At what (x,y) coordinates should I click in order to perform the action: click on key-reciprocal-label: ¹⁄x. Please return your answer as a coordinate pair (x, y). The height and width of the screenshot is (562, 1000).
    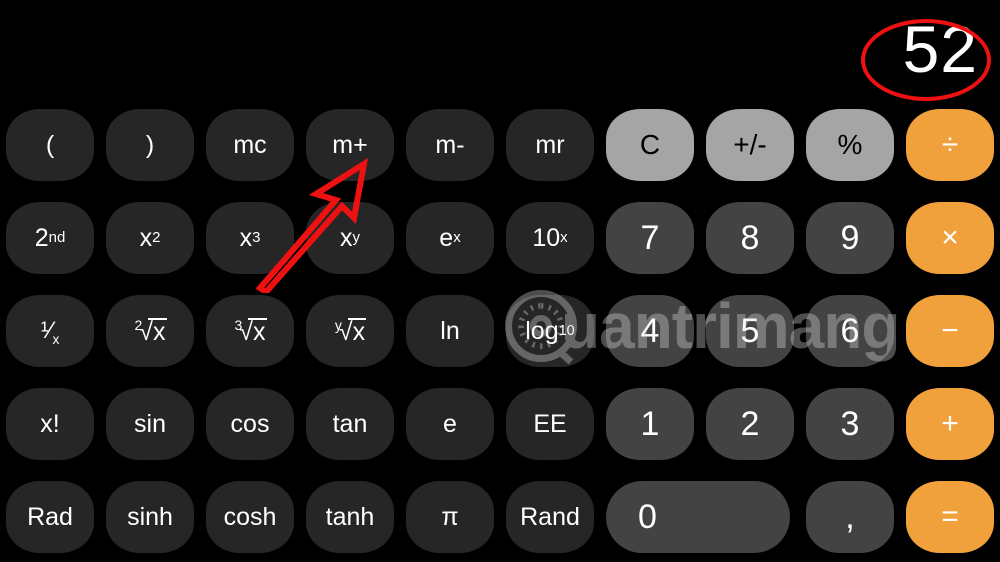
    Looking at the image, I should click on (50, 332).